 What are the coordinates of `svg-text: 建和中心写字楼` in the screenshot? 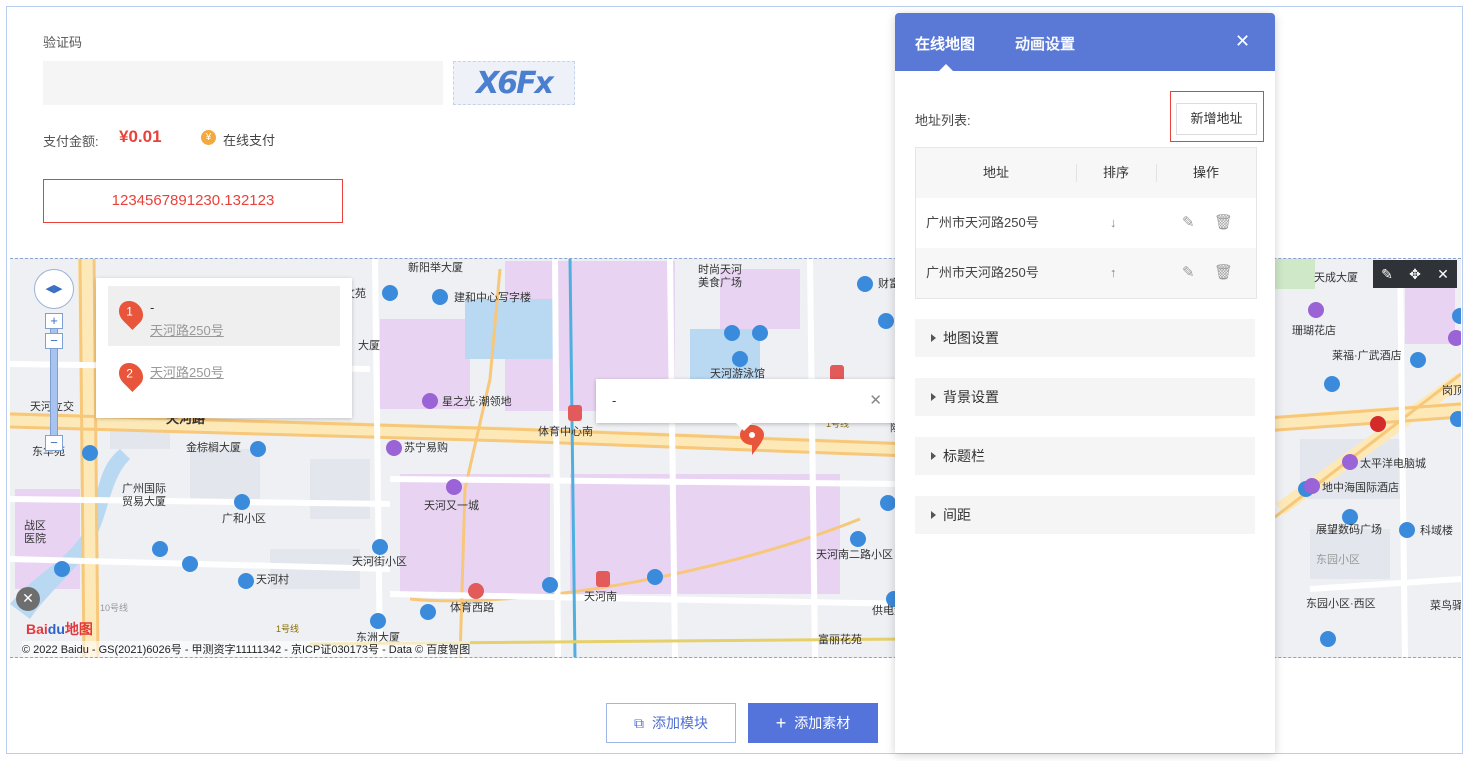 It's located at (492, 297).